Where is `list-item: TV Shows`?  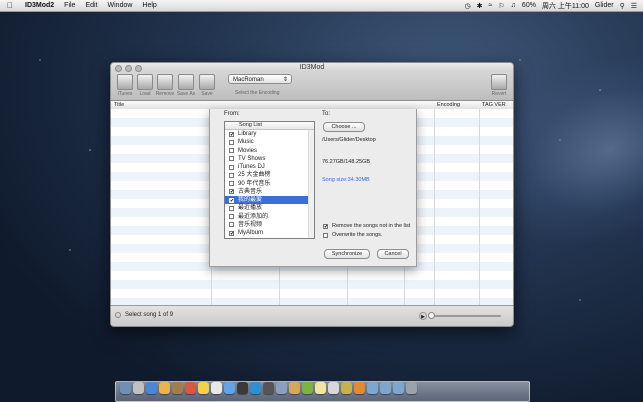
list-item: TV Shows is located at coordinates (269, 159).